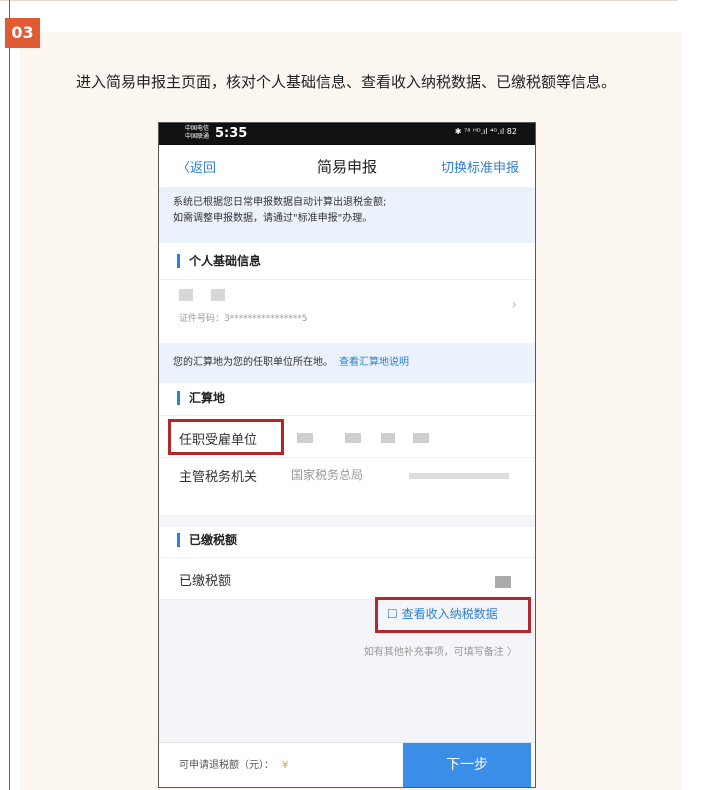  I want to click on settlement-help-link: 查看汇算地说明, so click(374, 362).